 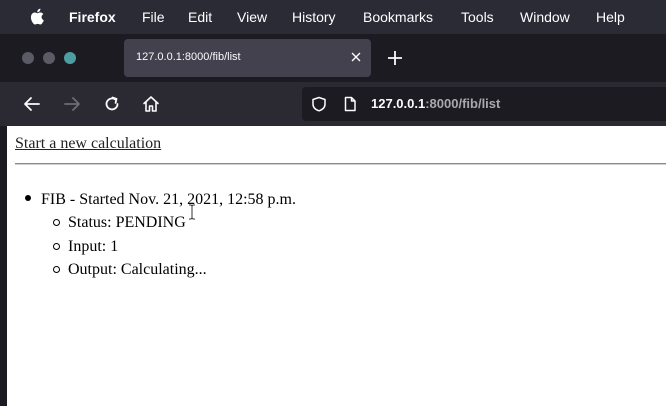 I want to click on navigation-toolbar: 127.0.0.1:8000/fib/list, so click(x=333, y=104).